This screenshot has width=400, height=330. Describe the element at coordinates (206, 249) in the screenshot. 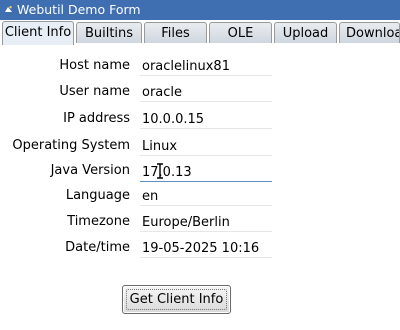

I see `date-time-field: 19-05-2025 10:16` at that location.